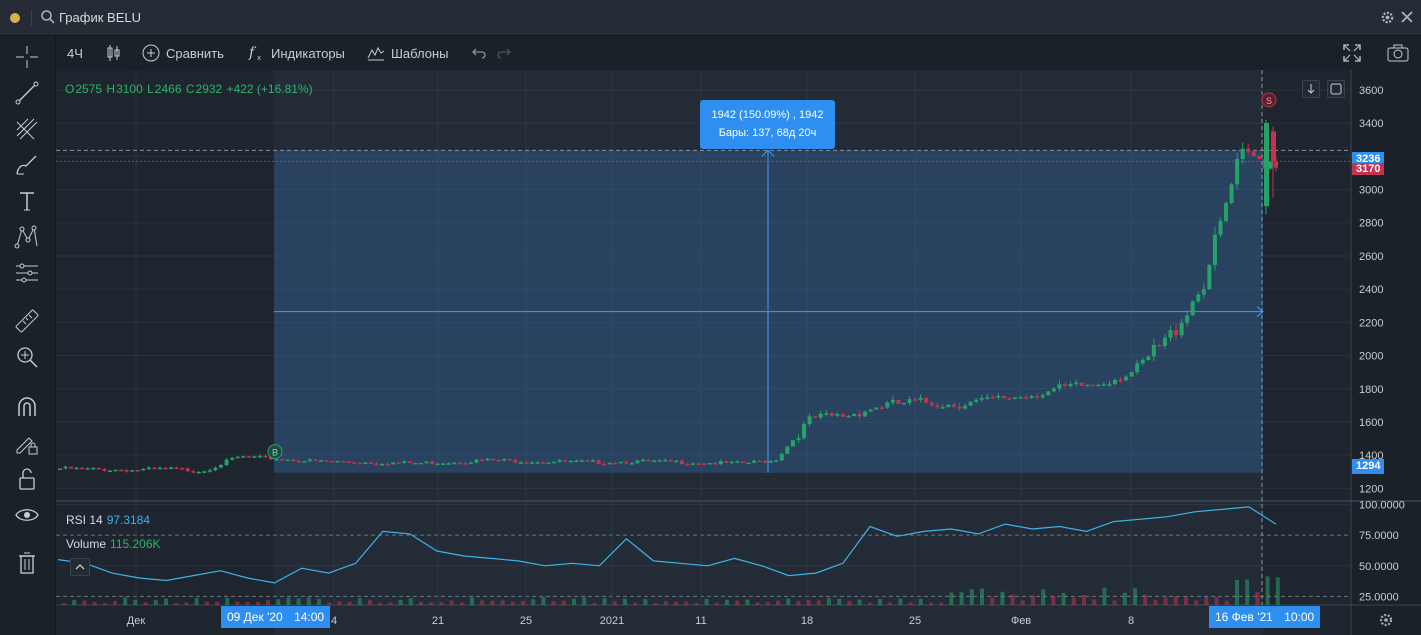  I want to click on interval-button: 4Ч, so click(75, 53).